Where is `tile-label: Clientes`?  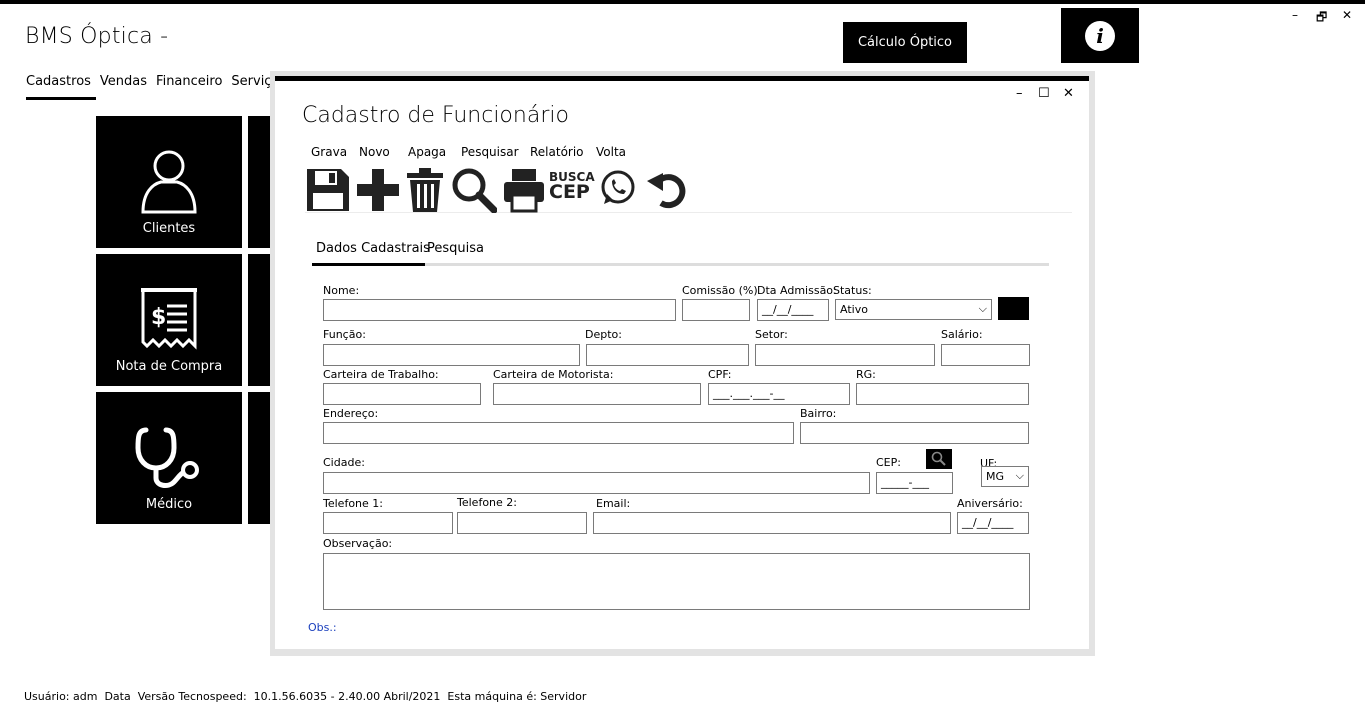 tile-label: Clientes is located at coordinates (169, 228).